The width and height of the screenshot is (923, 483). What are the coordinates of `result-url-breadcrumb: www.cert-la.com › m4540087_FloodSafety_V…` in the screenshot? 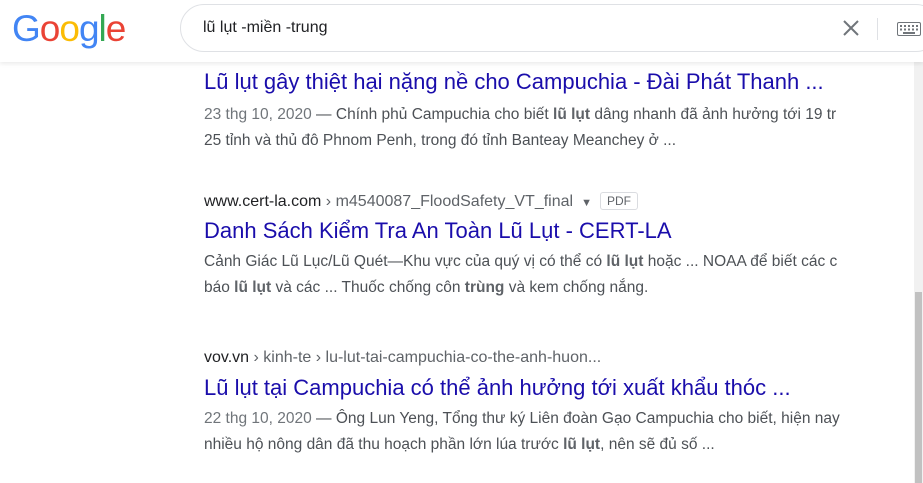 It's located at (563, 202).